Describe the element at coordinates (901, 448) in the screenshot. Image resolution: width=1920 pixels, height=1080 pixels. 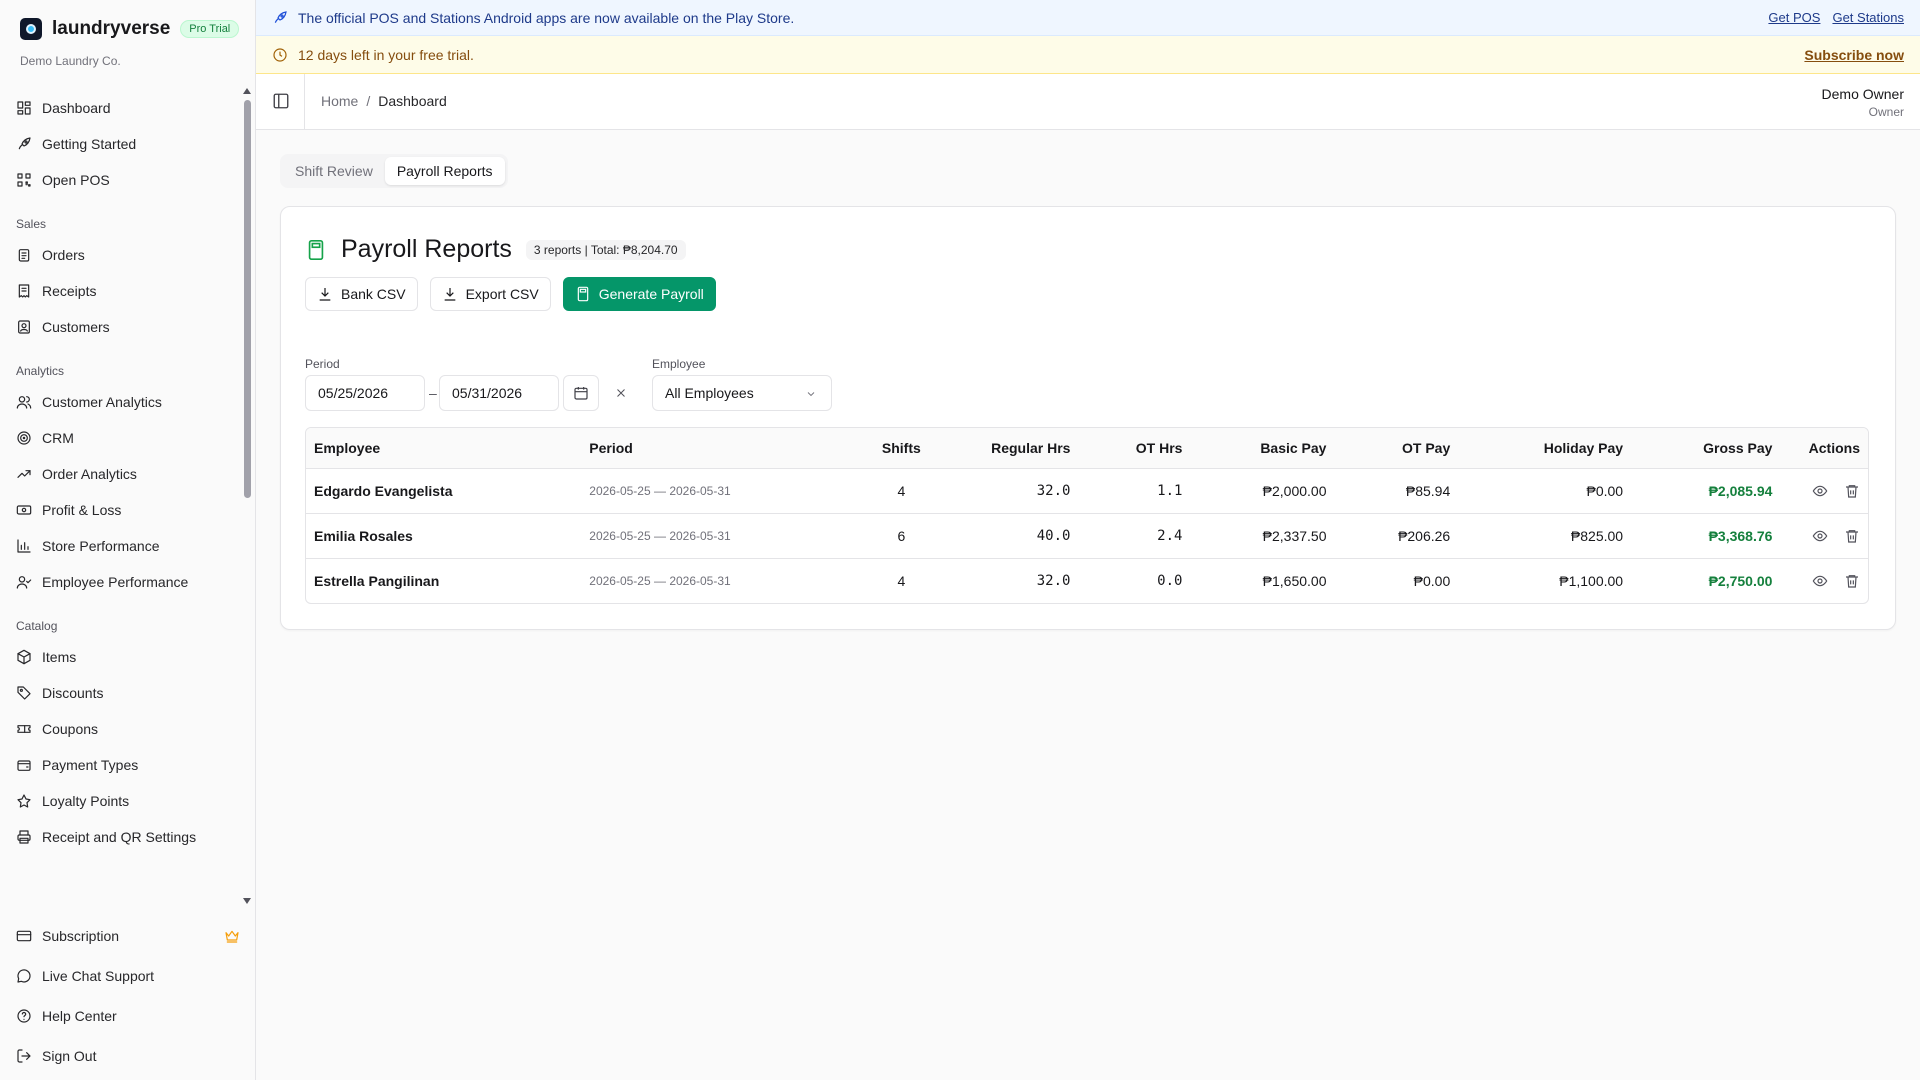
I see `column-header-shifts: Shifts` at that location.